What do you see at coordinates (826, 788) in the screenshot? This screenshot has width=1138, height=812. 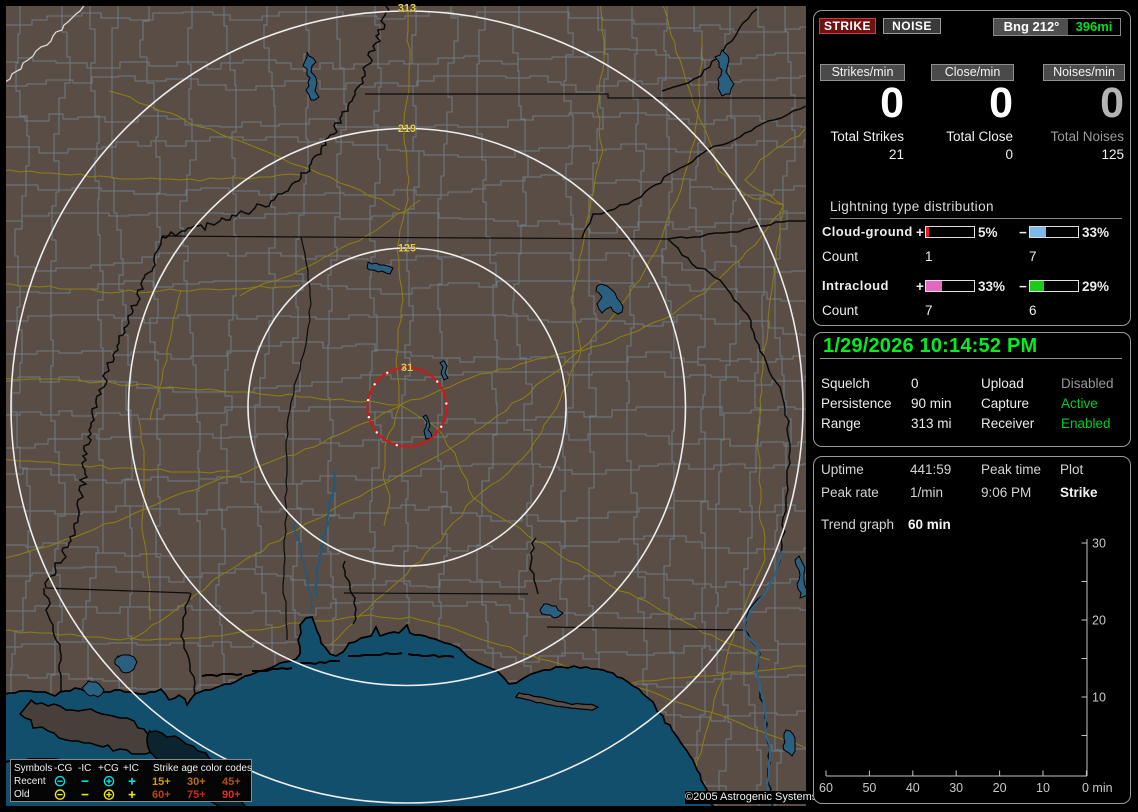 I see `svg-text: 60` at bounding box center [826, 788].